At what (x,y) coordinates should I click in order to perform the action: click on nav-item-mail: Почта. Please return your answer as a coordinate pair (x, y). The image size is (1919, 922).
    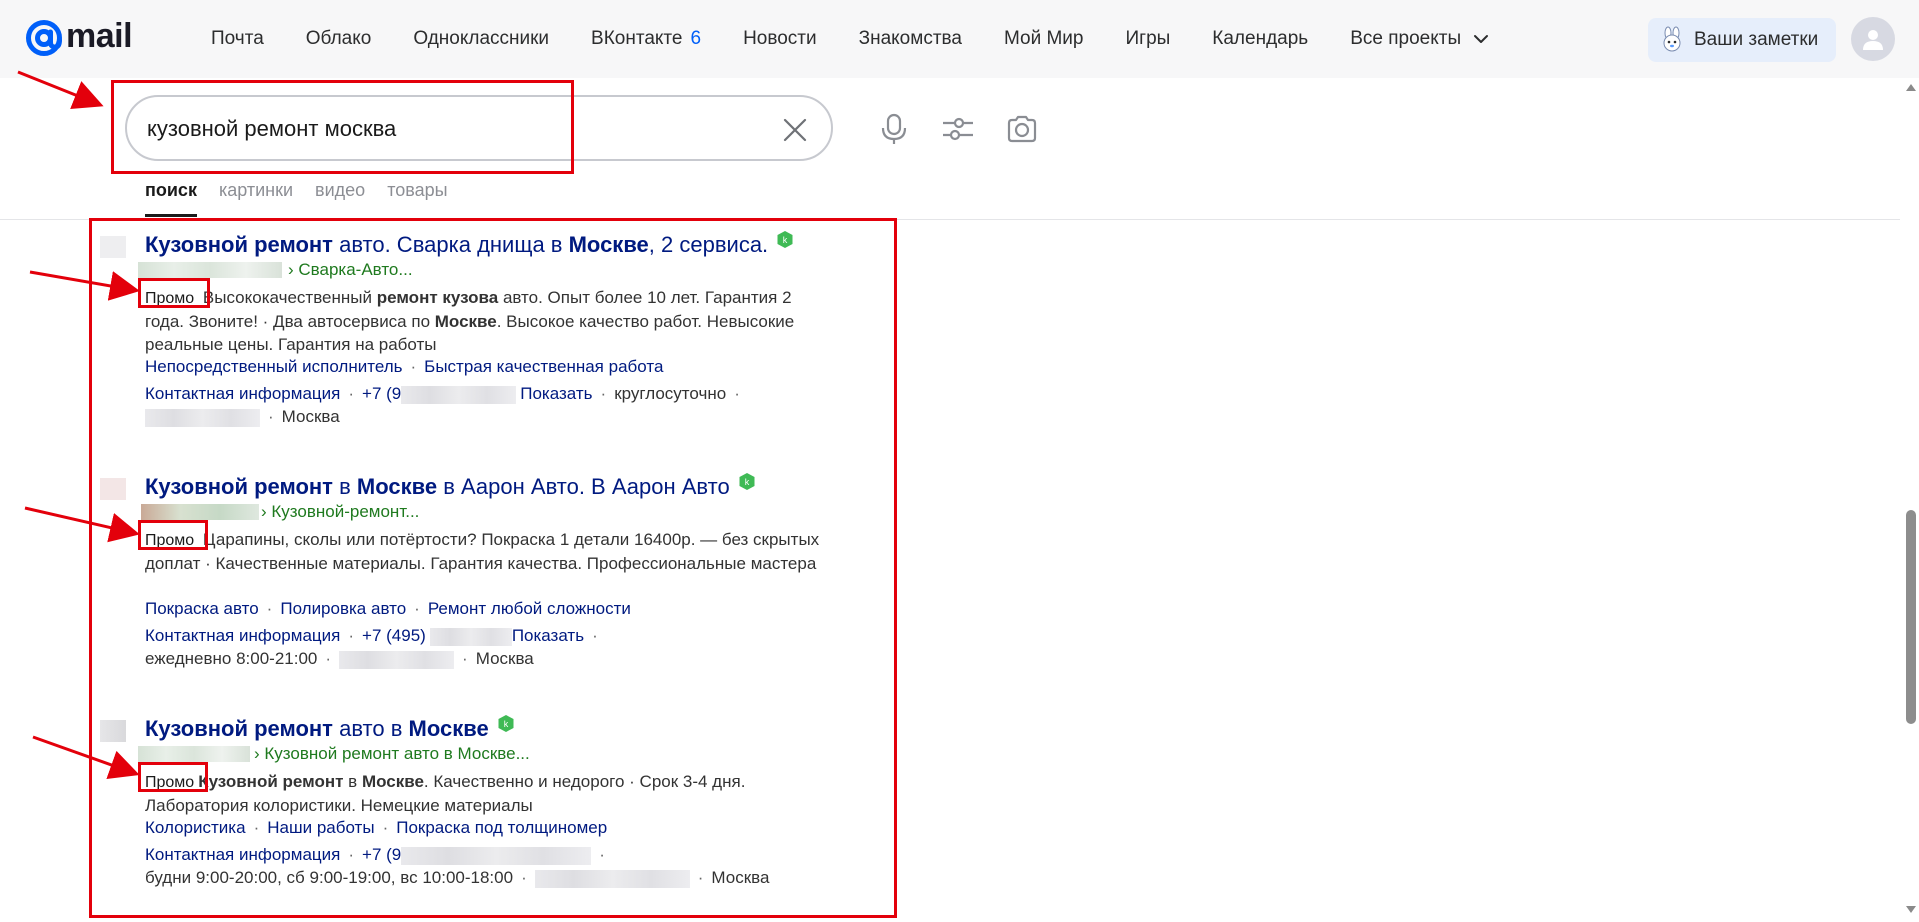
    Looking at the image, I should click on (237, 39).